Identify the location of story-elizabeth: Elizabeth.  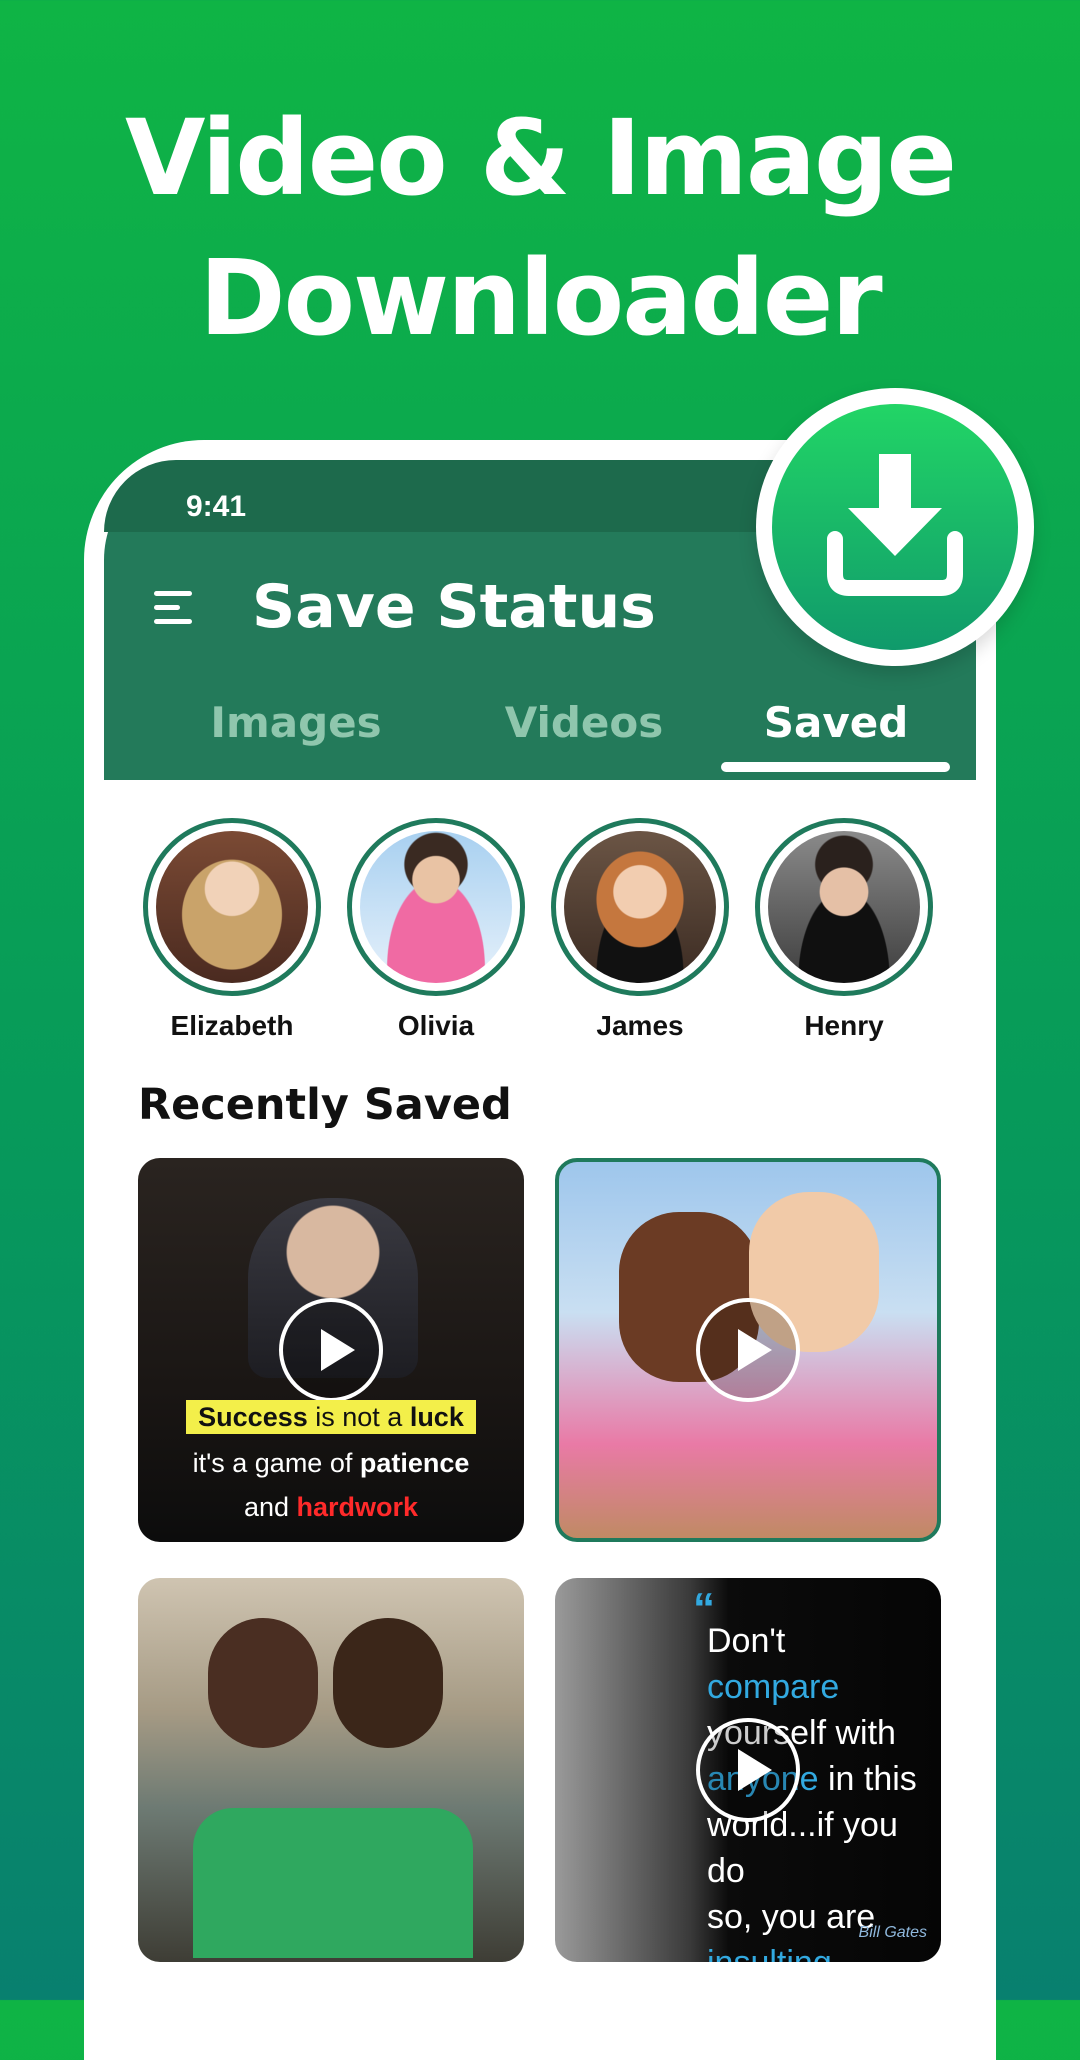
(232, 930).